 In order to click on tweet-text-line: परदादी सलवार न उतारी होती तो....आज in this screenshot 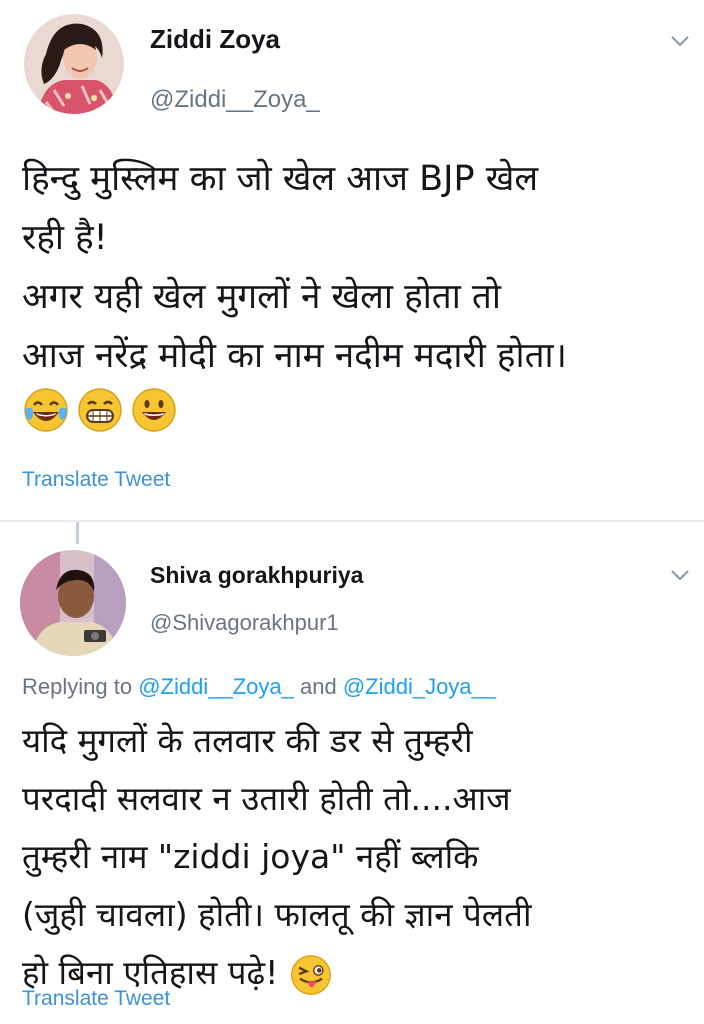, I will do `click(266, 798)`.